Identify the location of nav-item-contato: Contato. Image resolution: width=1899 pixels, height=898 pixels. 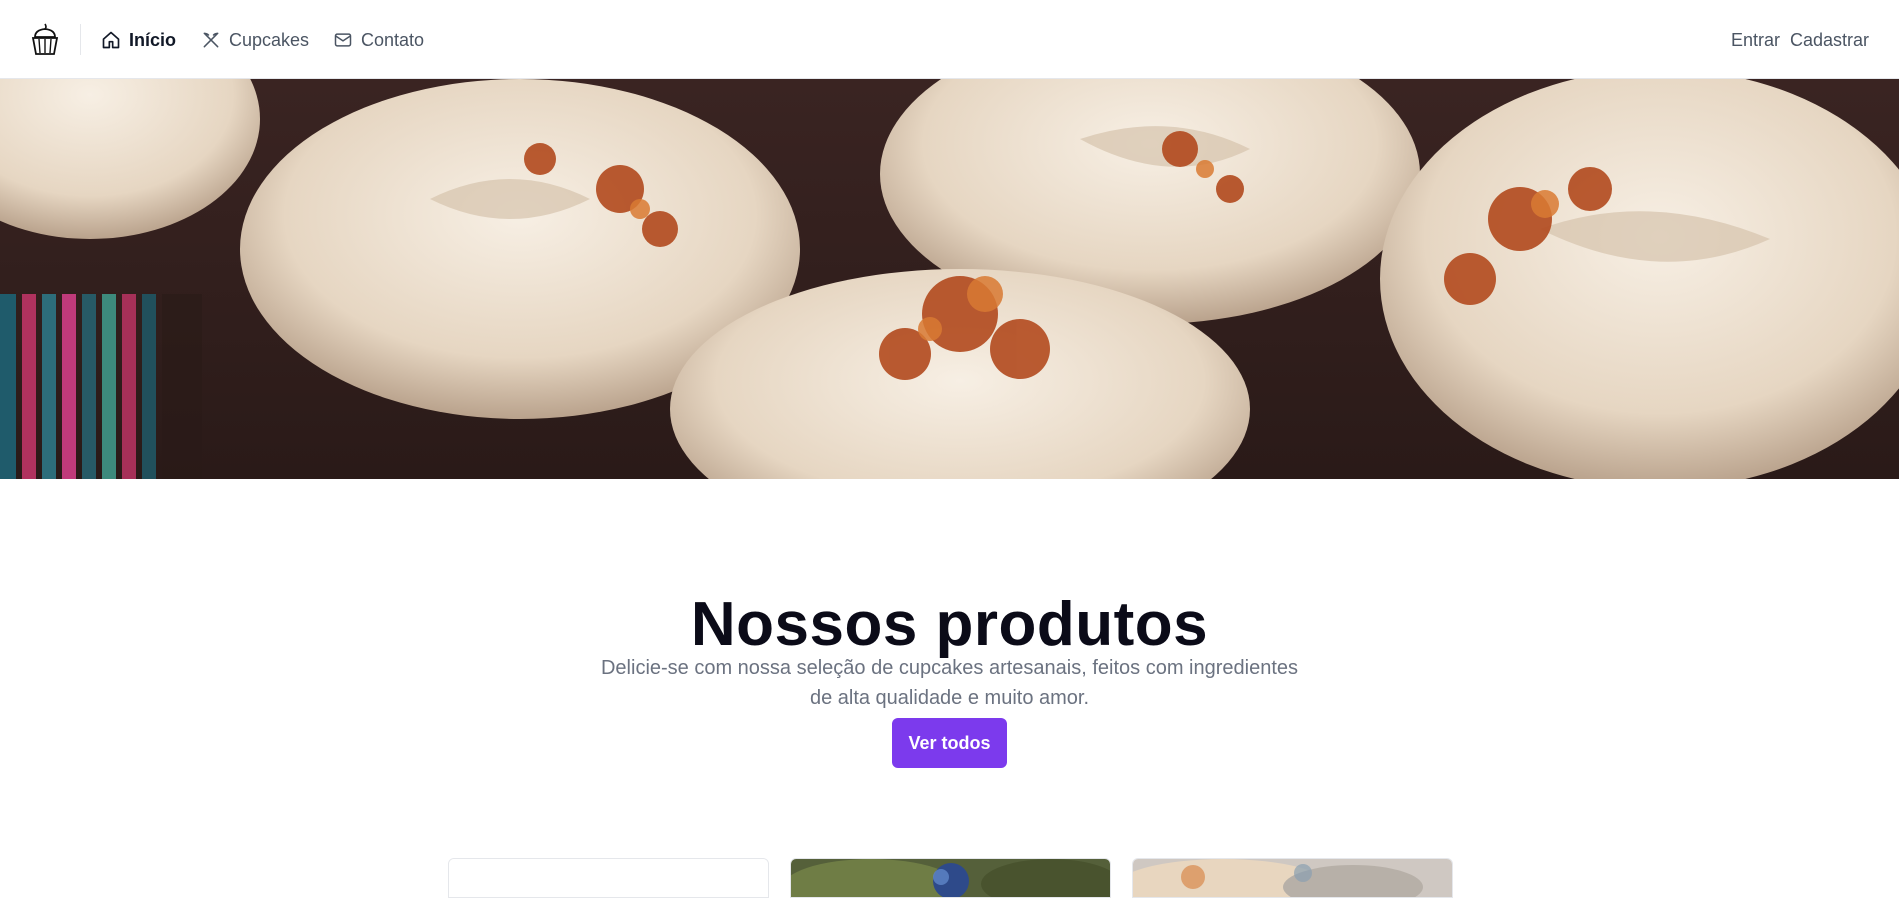
(378, 40).